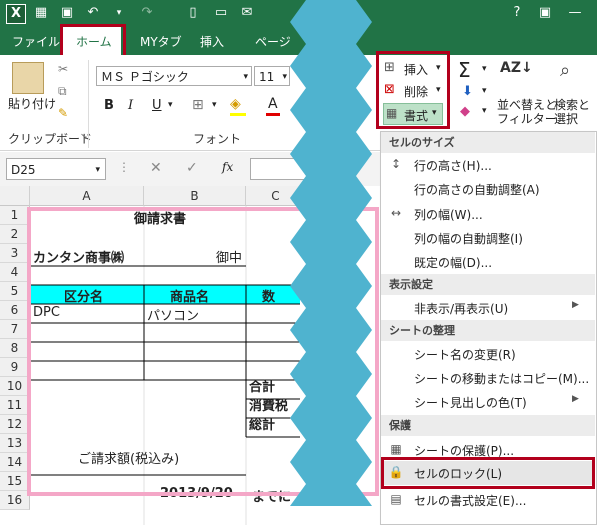 The height and width of the screenshot is (525, 597). Describe the element at coordinates (465, 354) in the screenshot. I see `menu-rename-sheet: シート名の変更(R)` at that location.